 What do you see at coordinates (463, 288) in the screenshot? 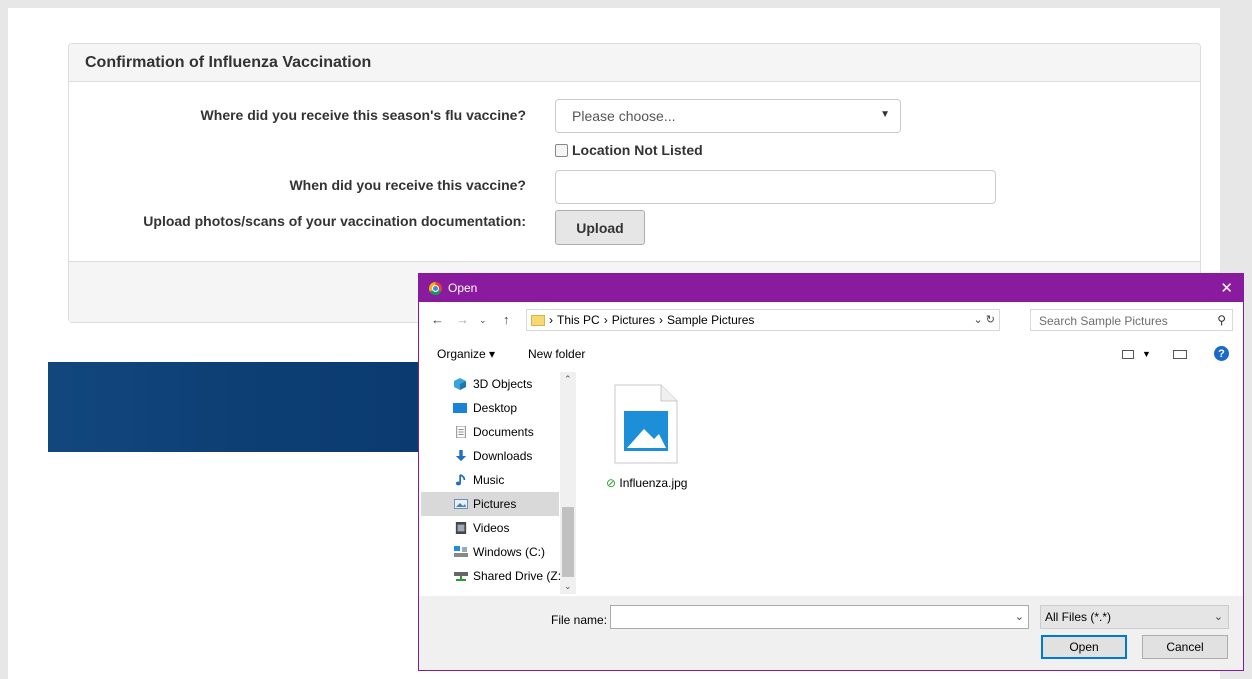
I see `dialog-title: Open` at bounding box center [463, 288].